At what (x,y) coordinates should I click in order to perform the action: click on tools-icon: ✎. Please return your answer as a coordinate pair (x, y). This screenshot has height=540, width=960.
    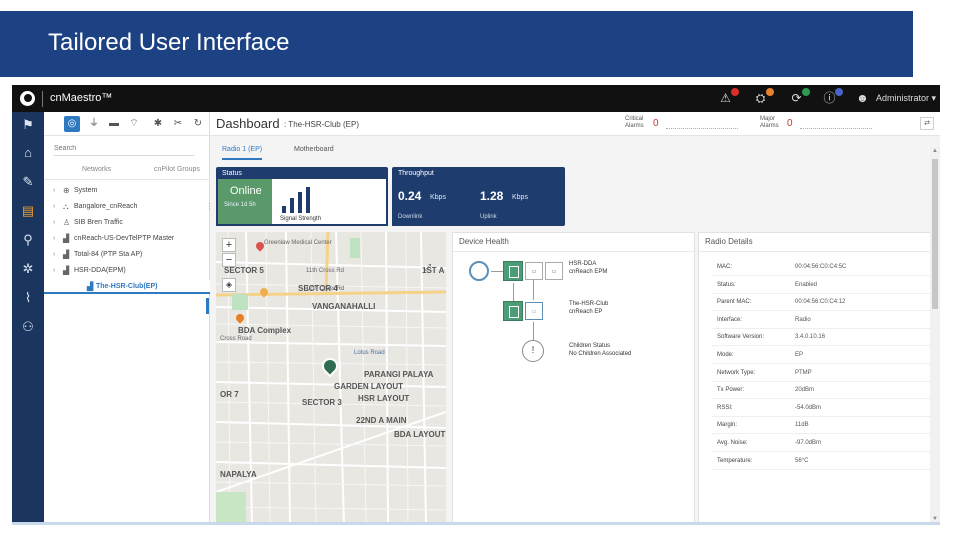
    Looking at the image, I should click on (28, 182).